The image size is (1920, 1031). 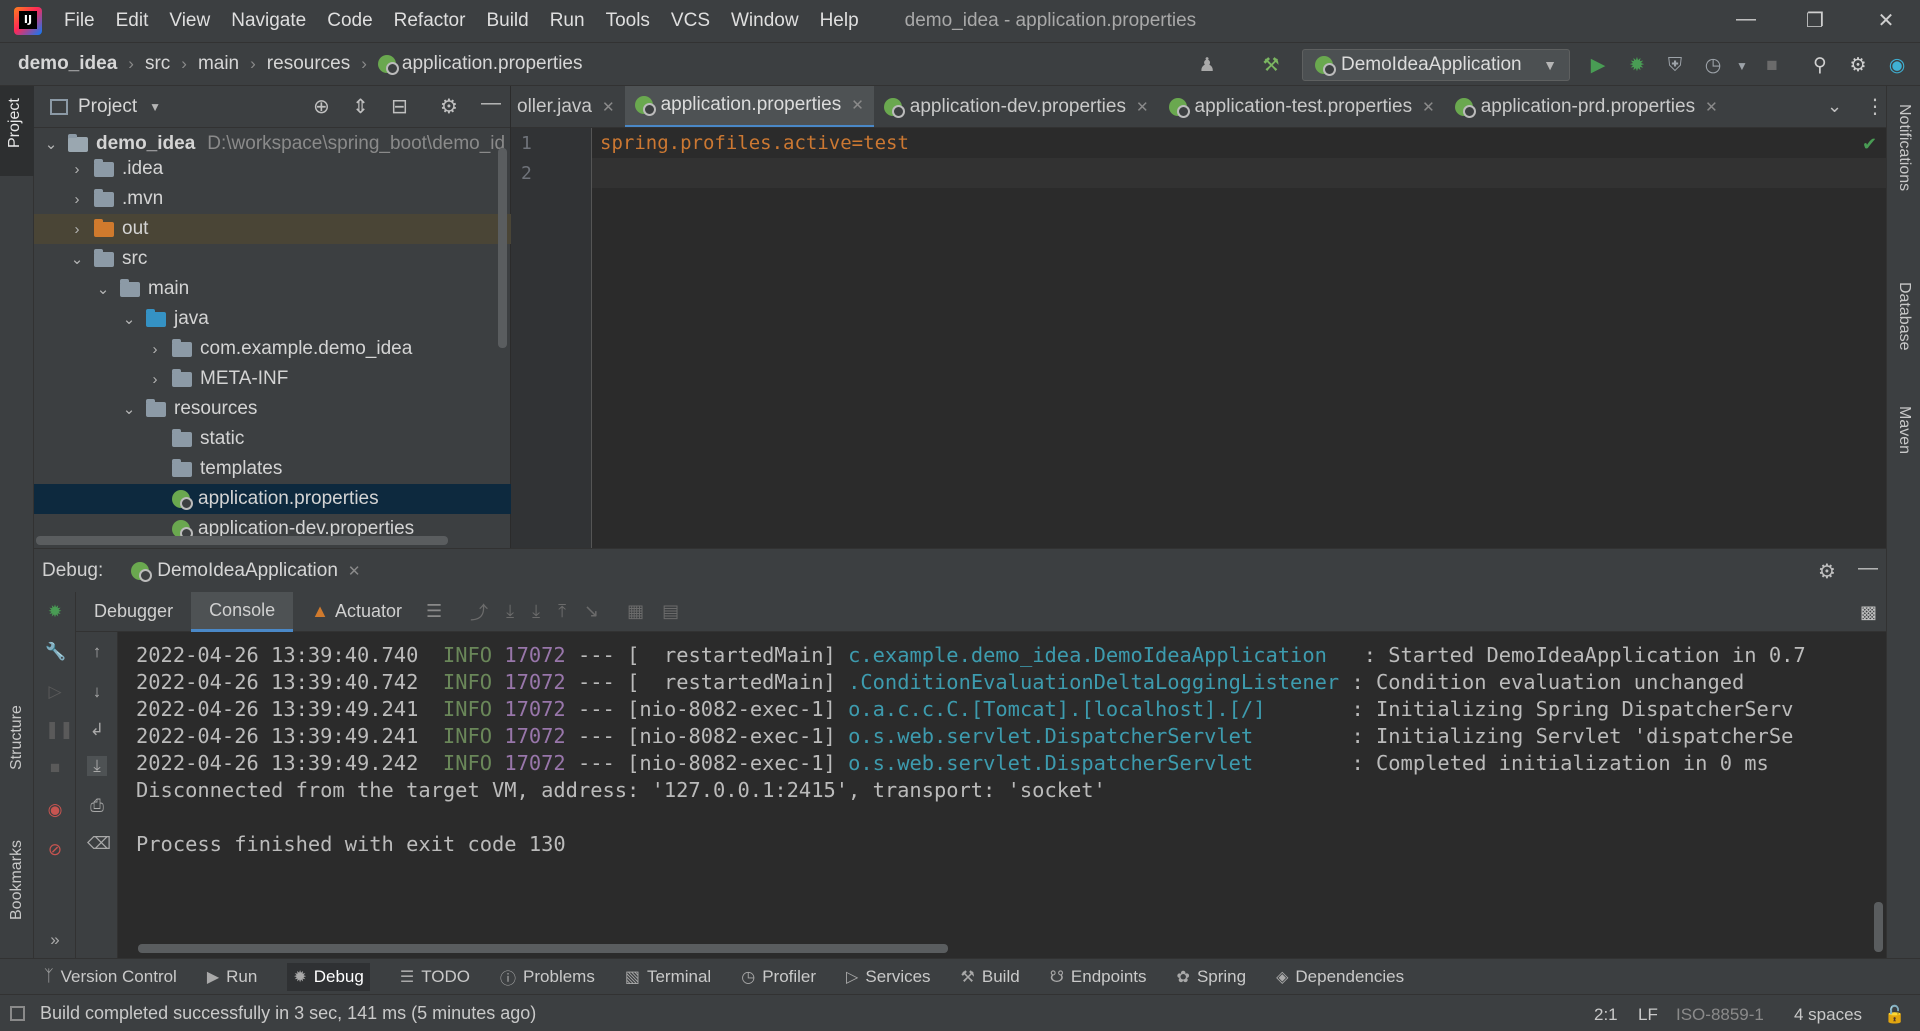 I want to click on menu-vcs: VCS, so click(x=690, y=21).